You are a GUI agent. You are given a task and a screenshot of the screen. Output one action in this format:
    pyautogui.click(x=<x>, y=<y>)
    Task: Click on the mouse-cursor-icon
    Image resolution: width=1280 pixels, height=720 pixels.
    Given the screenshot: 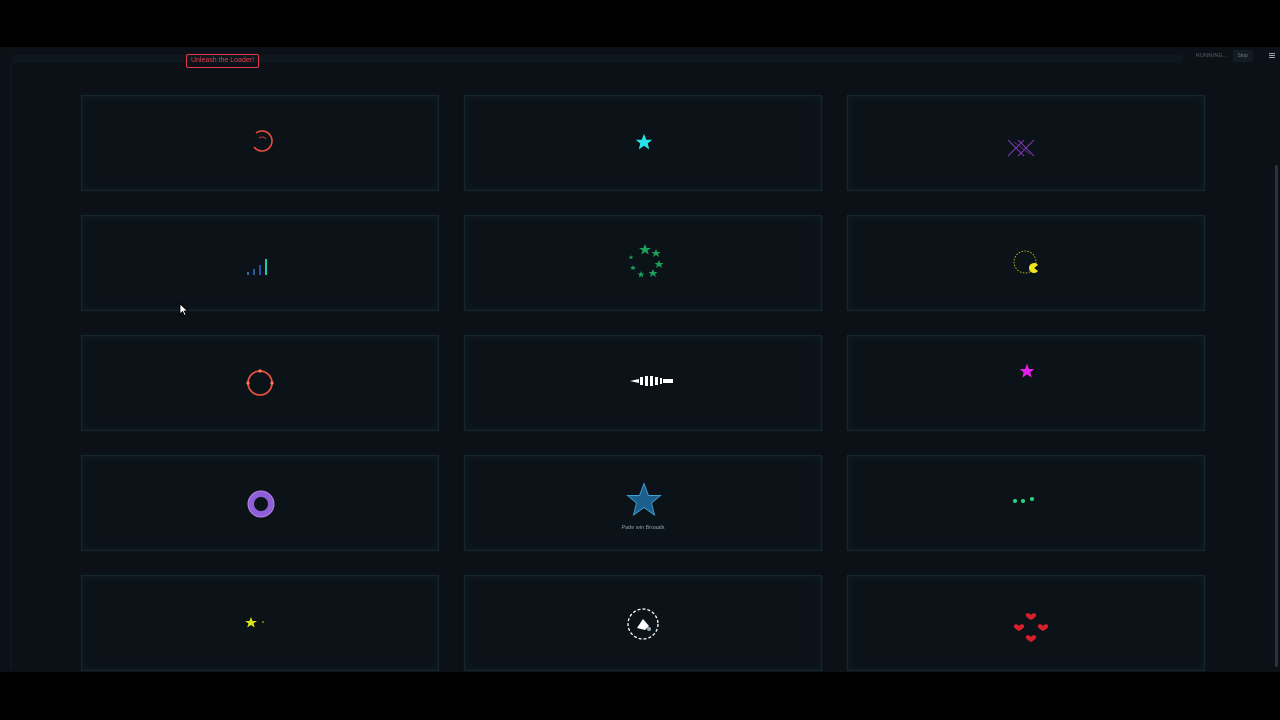 What is the action you would take?
    pyautogui.click(x=184, y=310)
    